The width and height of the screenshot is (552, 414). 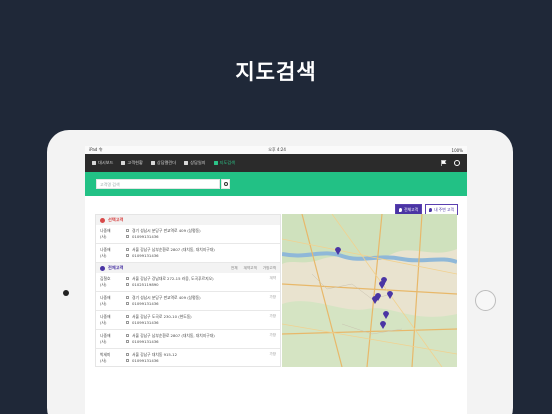 What do you see at coordinates (158, 184) in the screenshot?
I see `search-input: 고객명 검색` at bounding box center [158, 184].